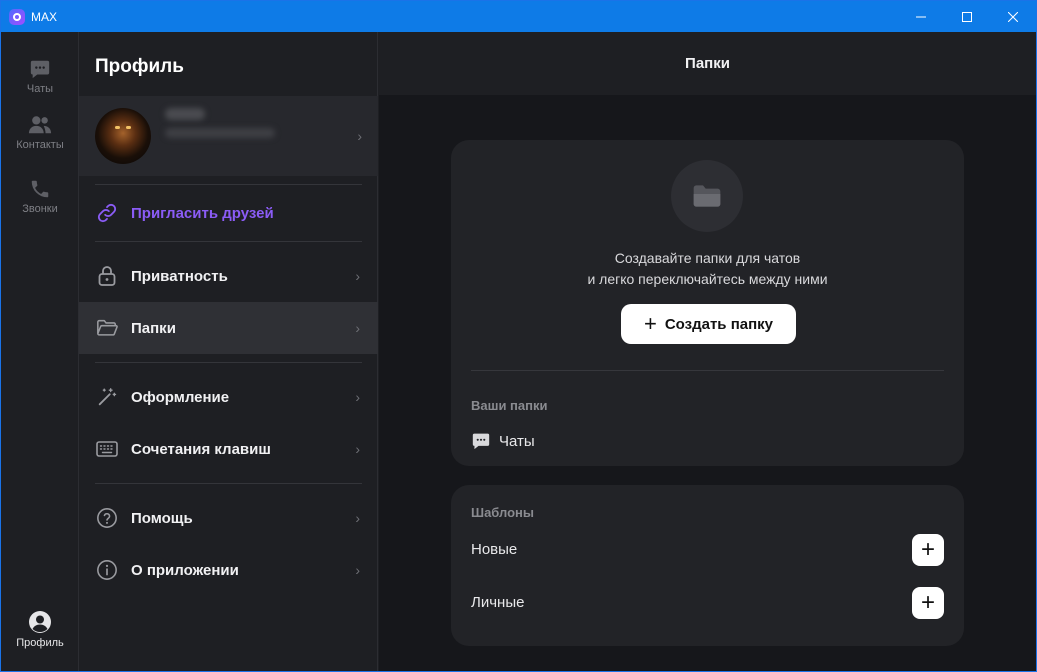  Describe the element at coordinates (509, 405) in the screenshot. I see `your-folders-title: Ваши папки` at that location.